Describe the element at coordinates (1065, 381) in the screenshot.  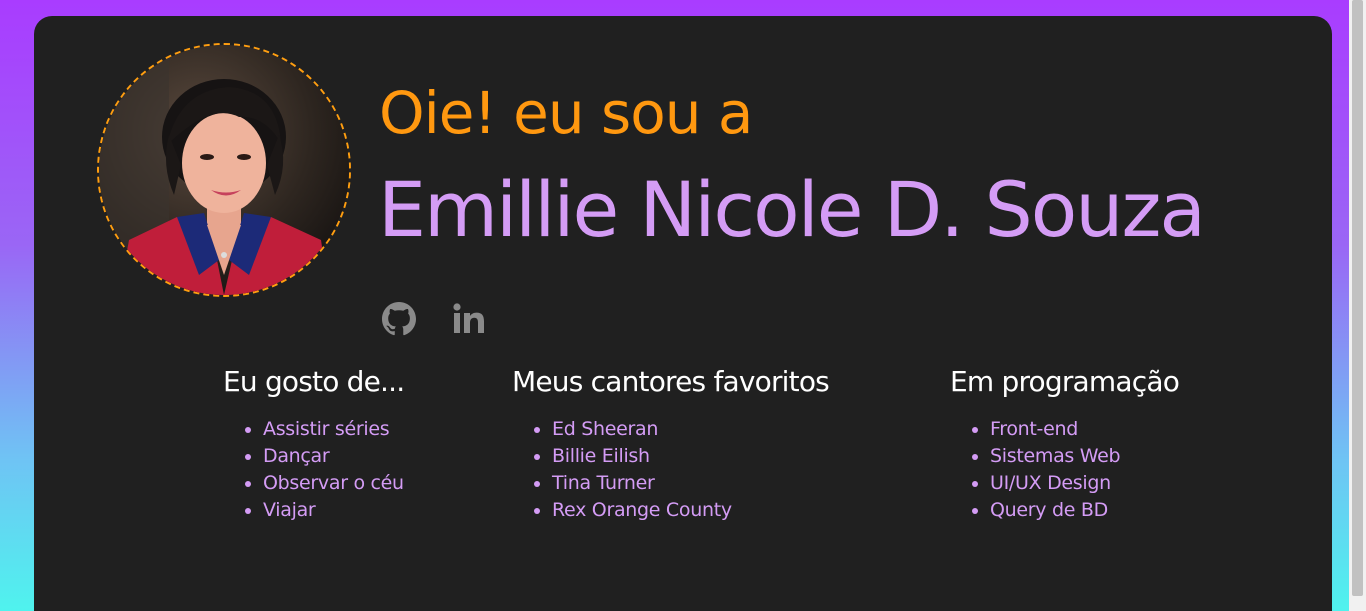
I see `programming-title: Em programação` at that location.